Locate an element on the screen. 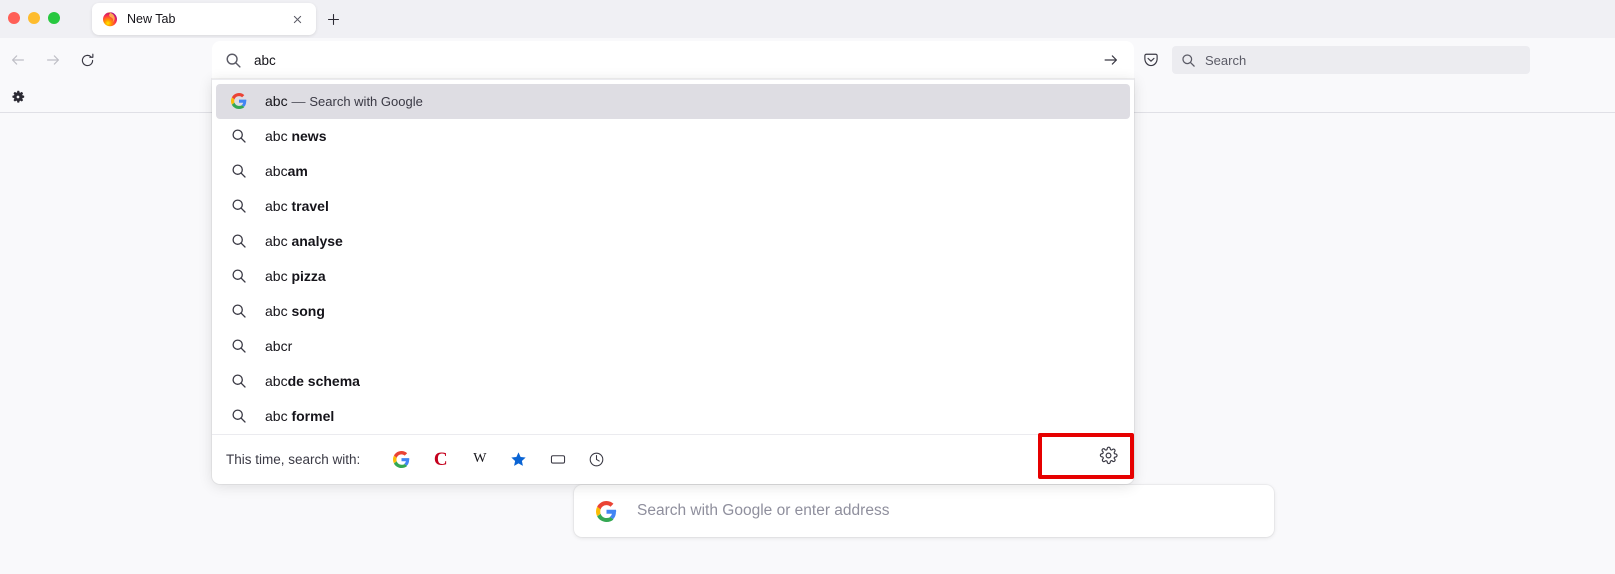 This screenshot has width=1615, height=574. suggestion-text: abc travel is located at coordinates (297, 206).